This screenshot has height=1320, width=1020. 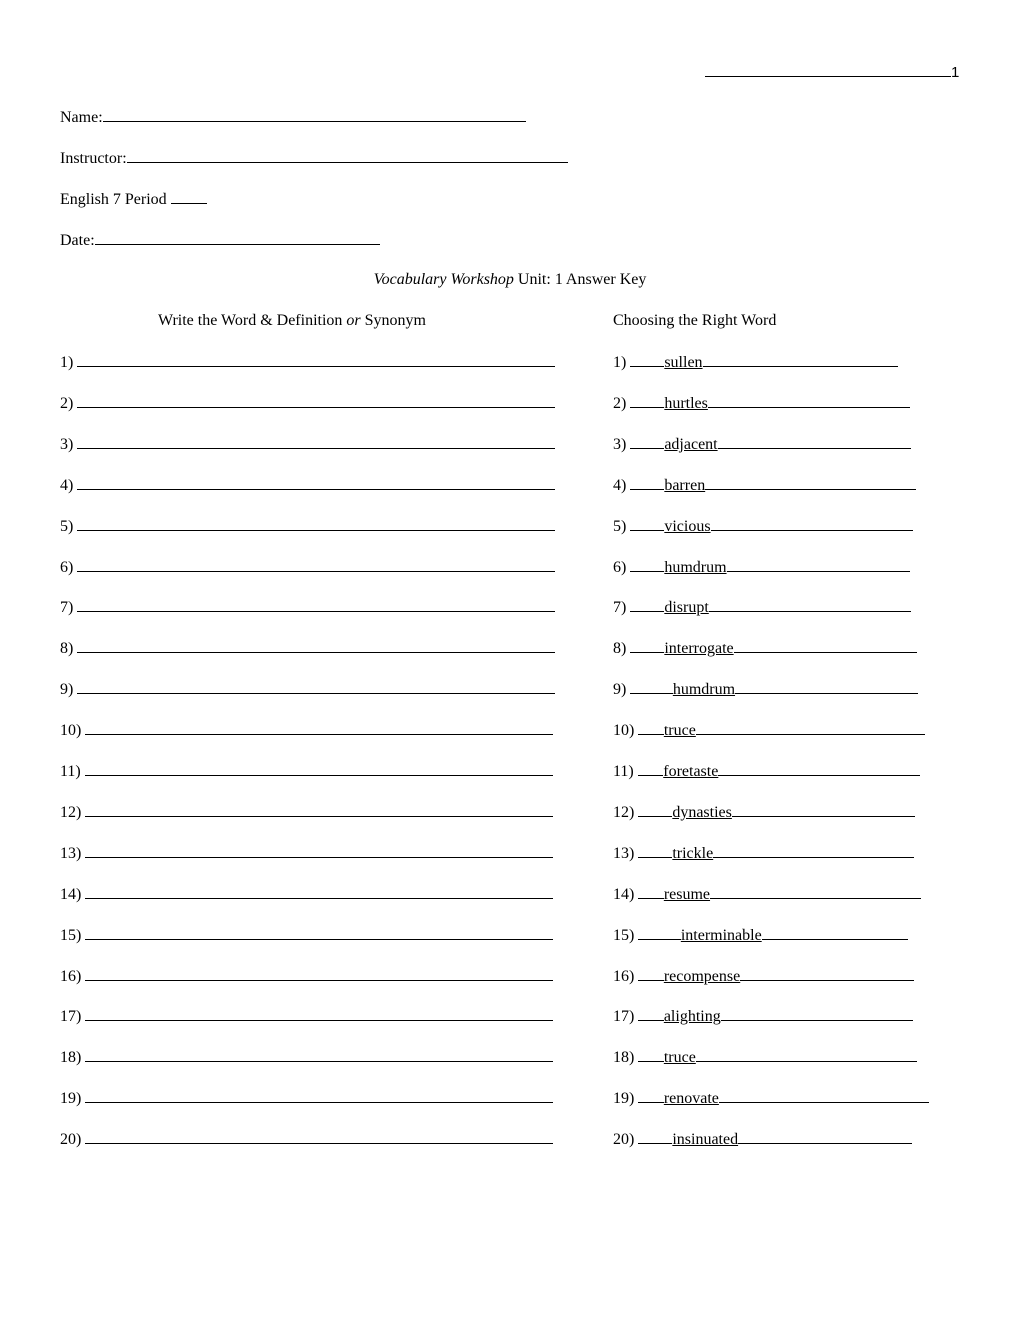 I want to click on item-number: 2), so click(x=67, y=403).